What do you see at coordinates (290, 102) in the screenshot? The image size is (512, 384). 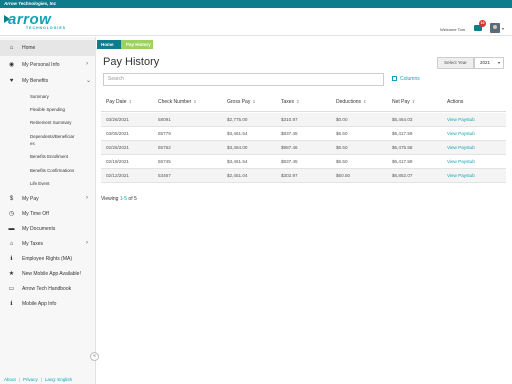 I see `column-header-taxes: Taxes ⇕` at bounding box center [290, 102].